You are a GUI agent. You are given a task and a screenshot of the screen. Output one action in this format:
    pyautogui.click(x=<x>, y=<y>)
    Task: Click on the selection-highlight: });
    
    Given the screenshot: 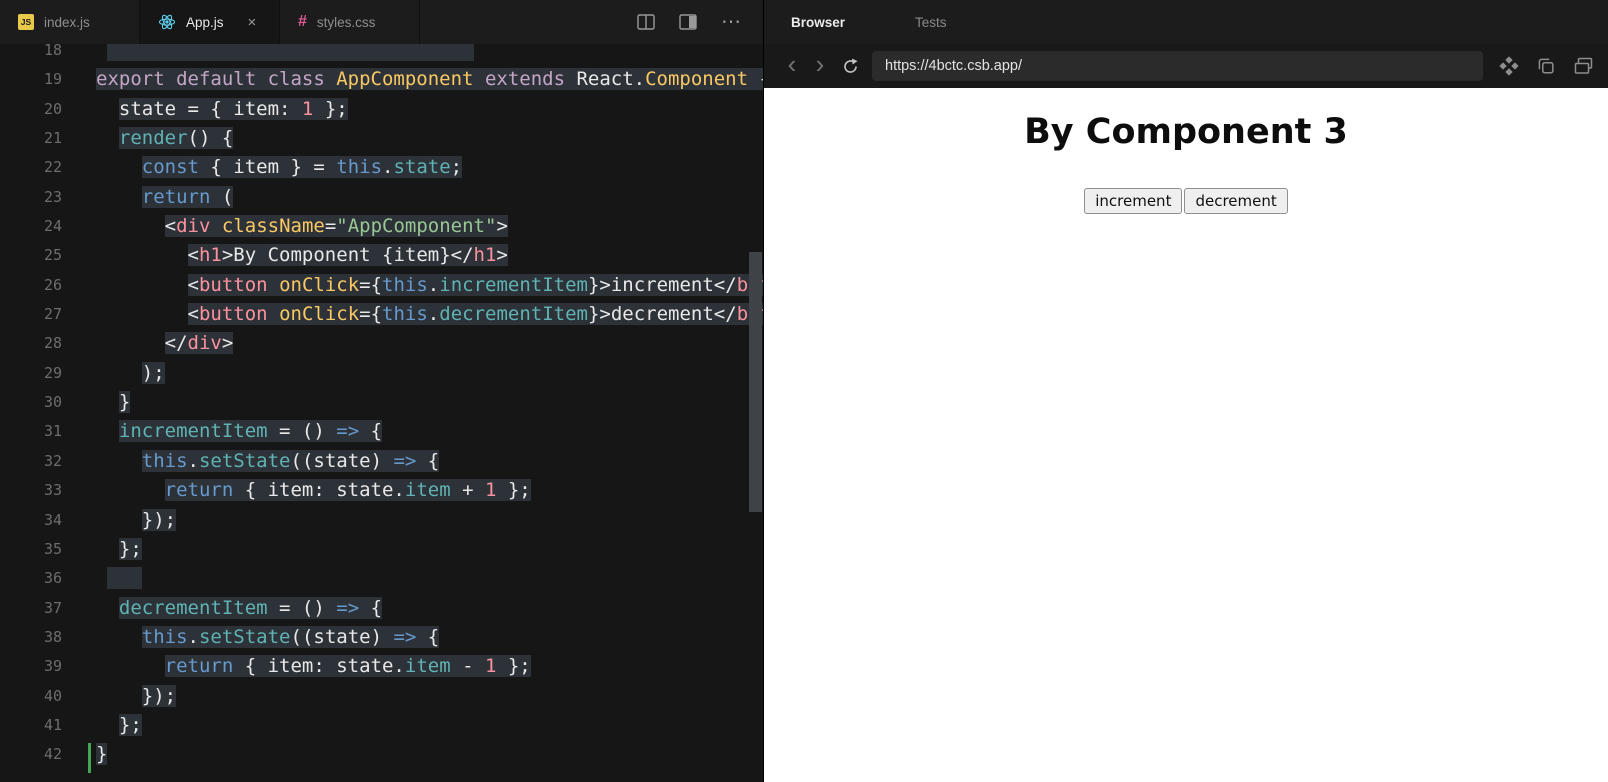 What is the action you would take?
    pyautogui.click(x=159, y=695)
    